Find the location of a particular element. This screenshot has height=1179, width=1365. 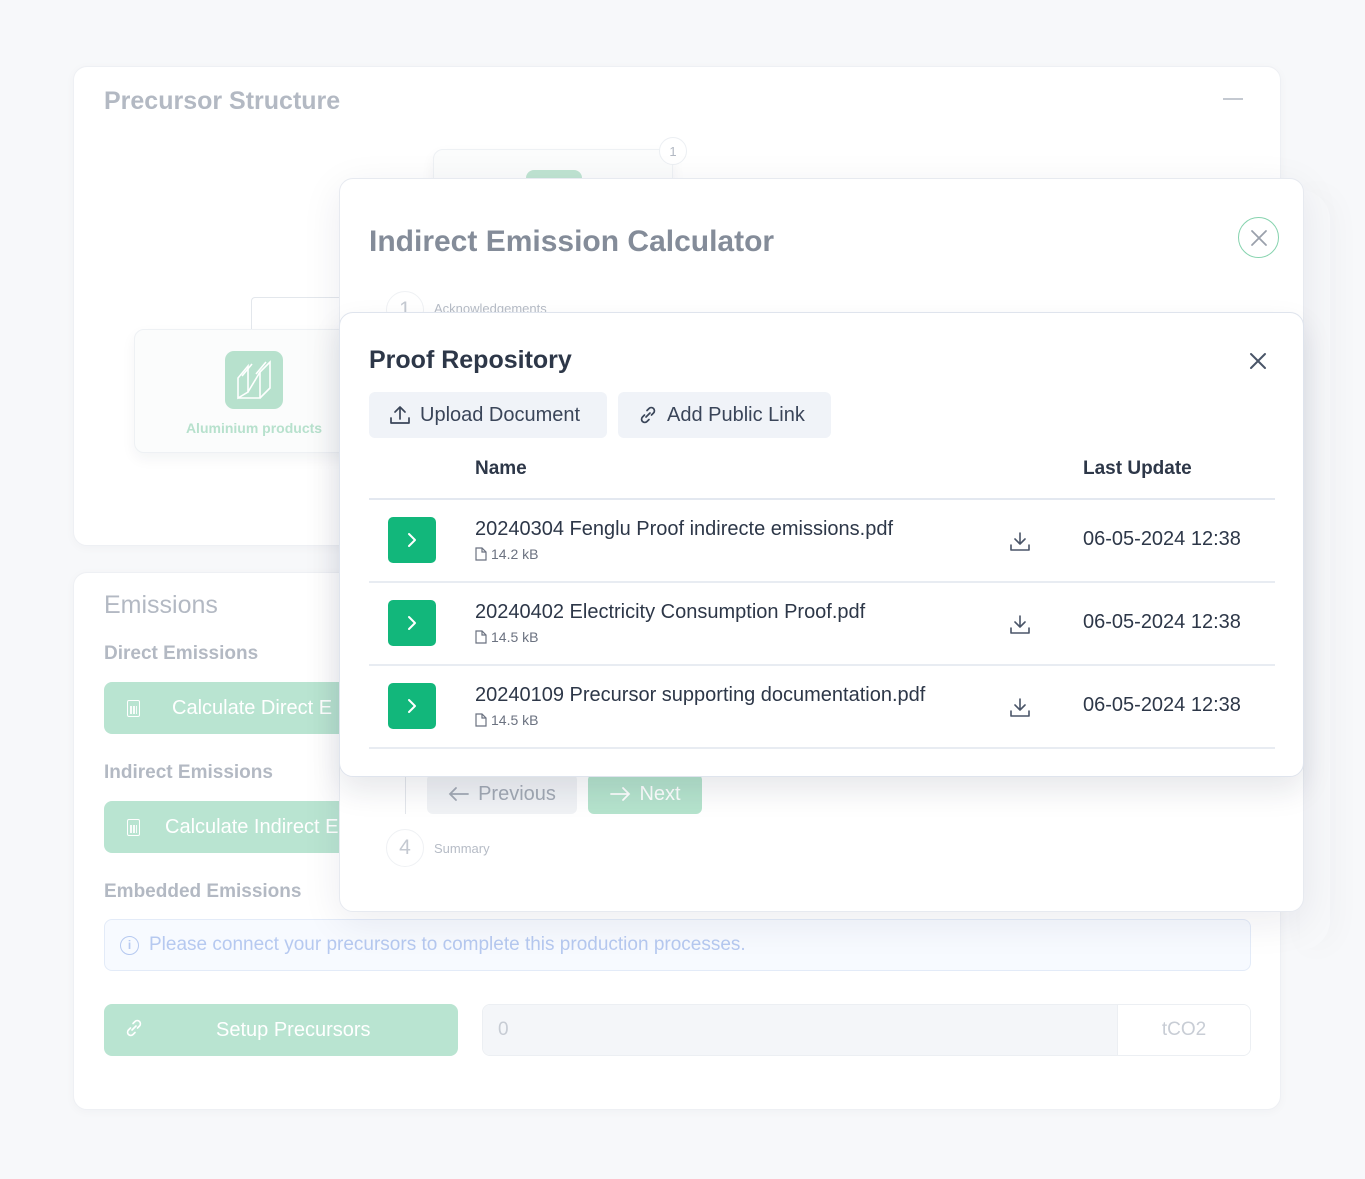

embedded-emissions-field: tCO2 is located at coordinates (866, 1030).